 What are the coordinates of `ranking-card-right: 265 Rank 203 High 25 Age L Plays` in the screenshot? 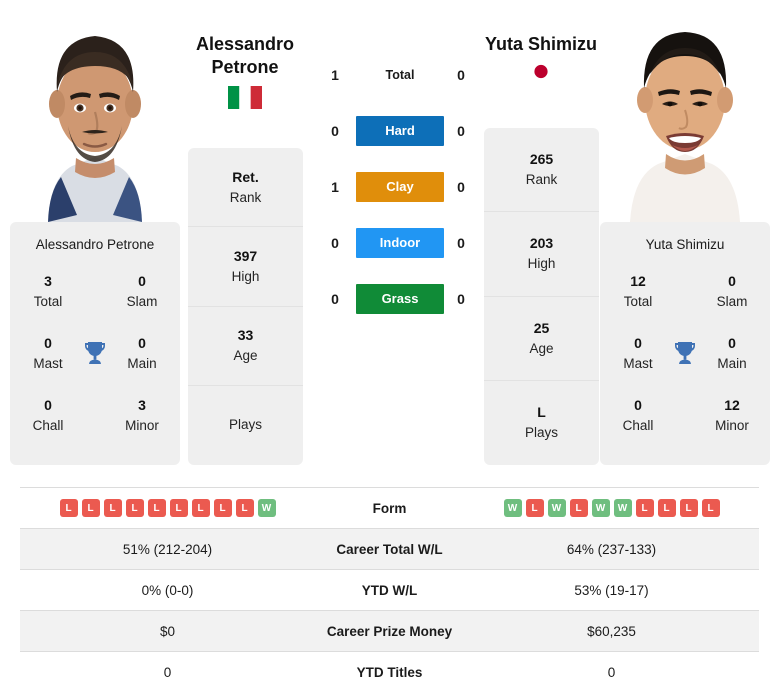 It's located at (541, 296).